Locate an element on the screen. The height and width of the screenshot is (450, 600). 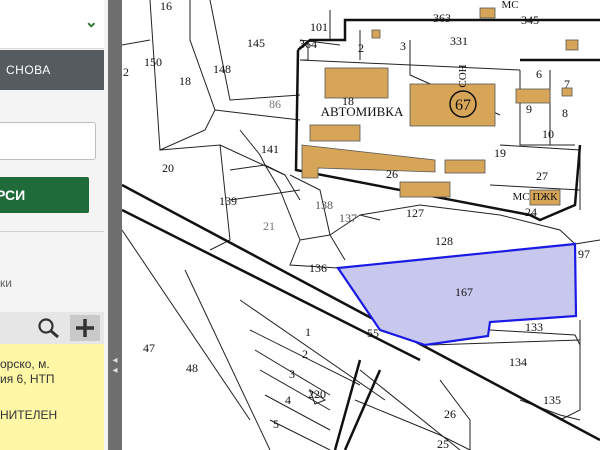
parcel-label: 331 is located at coordinates (459, 41).